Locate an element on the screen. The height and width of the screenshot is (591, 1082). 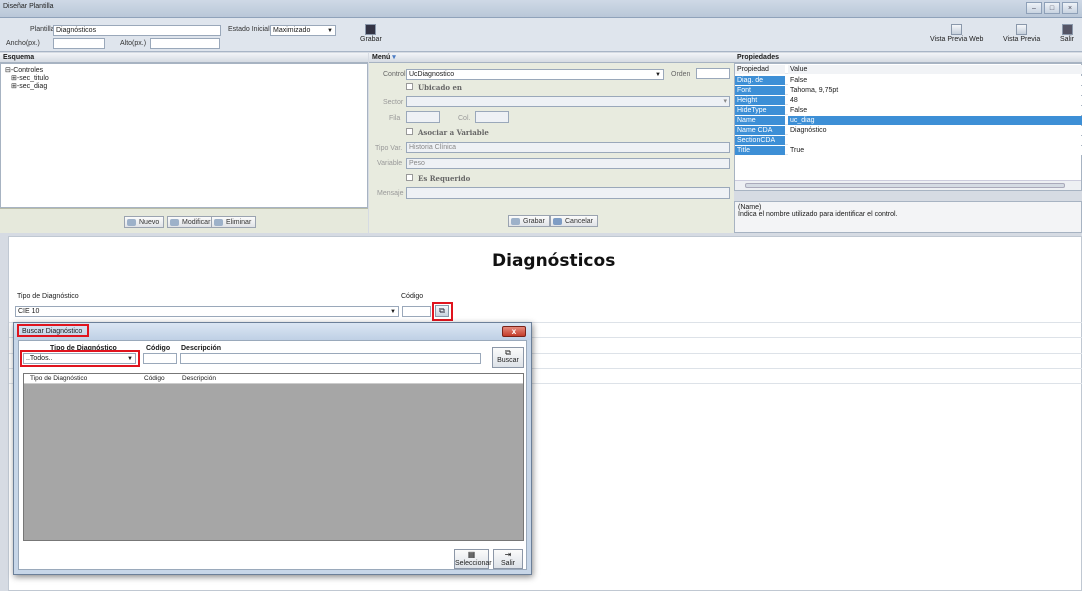
fila-input is located at coordinates (423, 117).